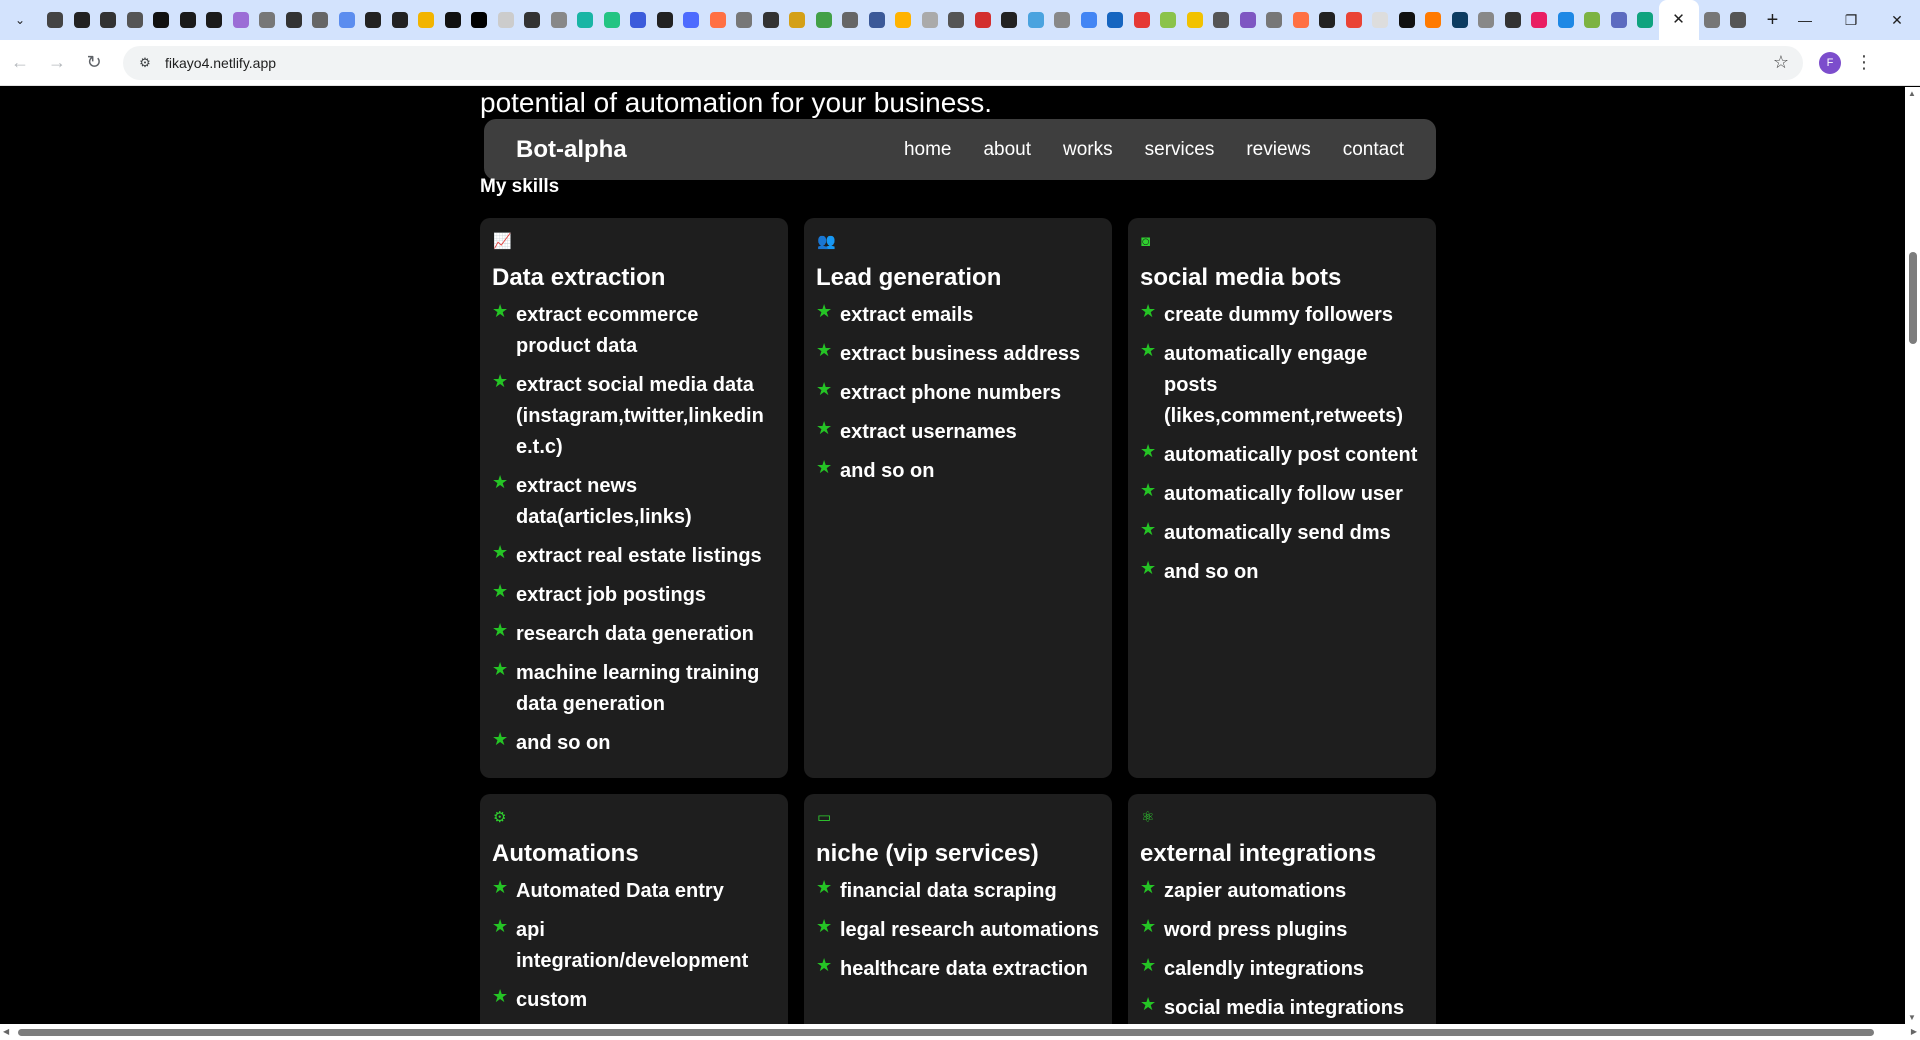 This screenshot has width=1920, height=1040. I want to click on nav-link-works: works, so click(1088, 150).